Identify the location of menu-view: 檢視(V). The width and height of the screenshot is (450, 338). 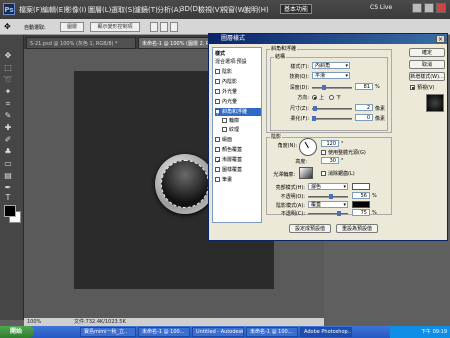
(210, 10).